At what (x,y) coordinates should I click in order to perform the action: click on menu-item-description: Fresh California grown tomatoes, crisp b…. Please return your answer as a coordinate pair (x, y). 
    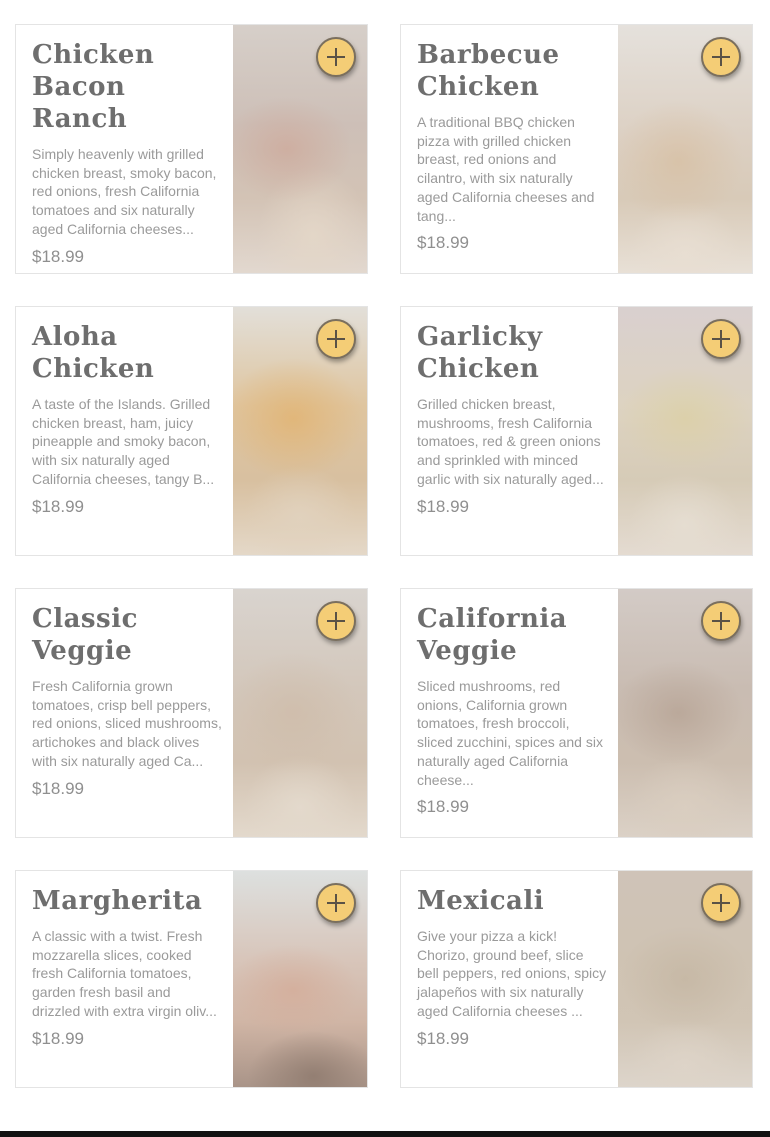
    Looking at the image, I should click on (127, 723).